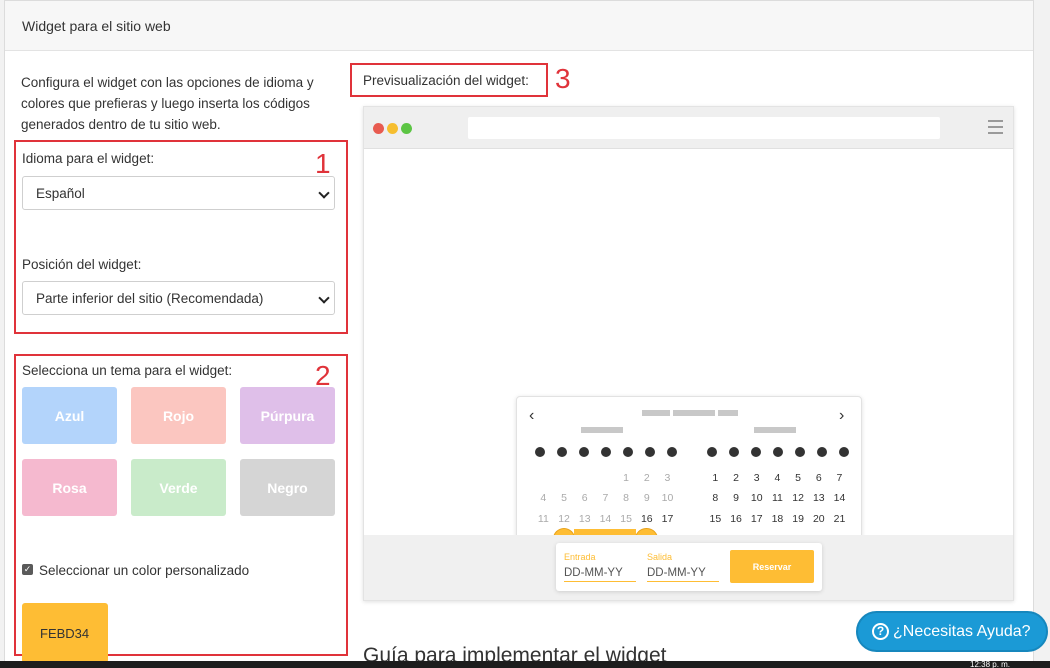 This screenshot has height=668, width=1050. What do you see at coordinates (580, 557) in the screenshot?
I see `checkin-label: Entrada` at bounding box center [580, 557].